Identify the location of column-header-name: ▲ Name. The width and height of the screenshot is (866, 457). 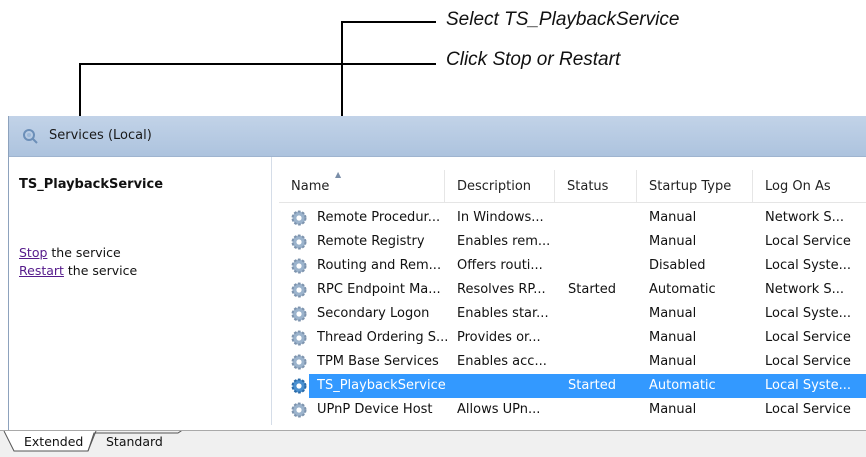
(362, 186).